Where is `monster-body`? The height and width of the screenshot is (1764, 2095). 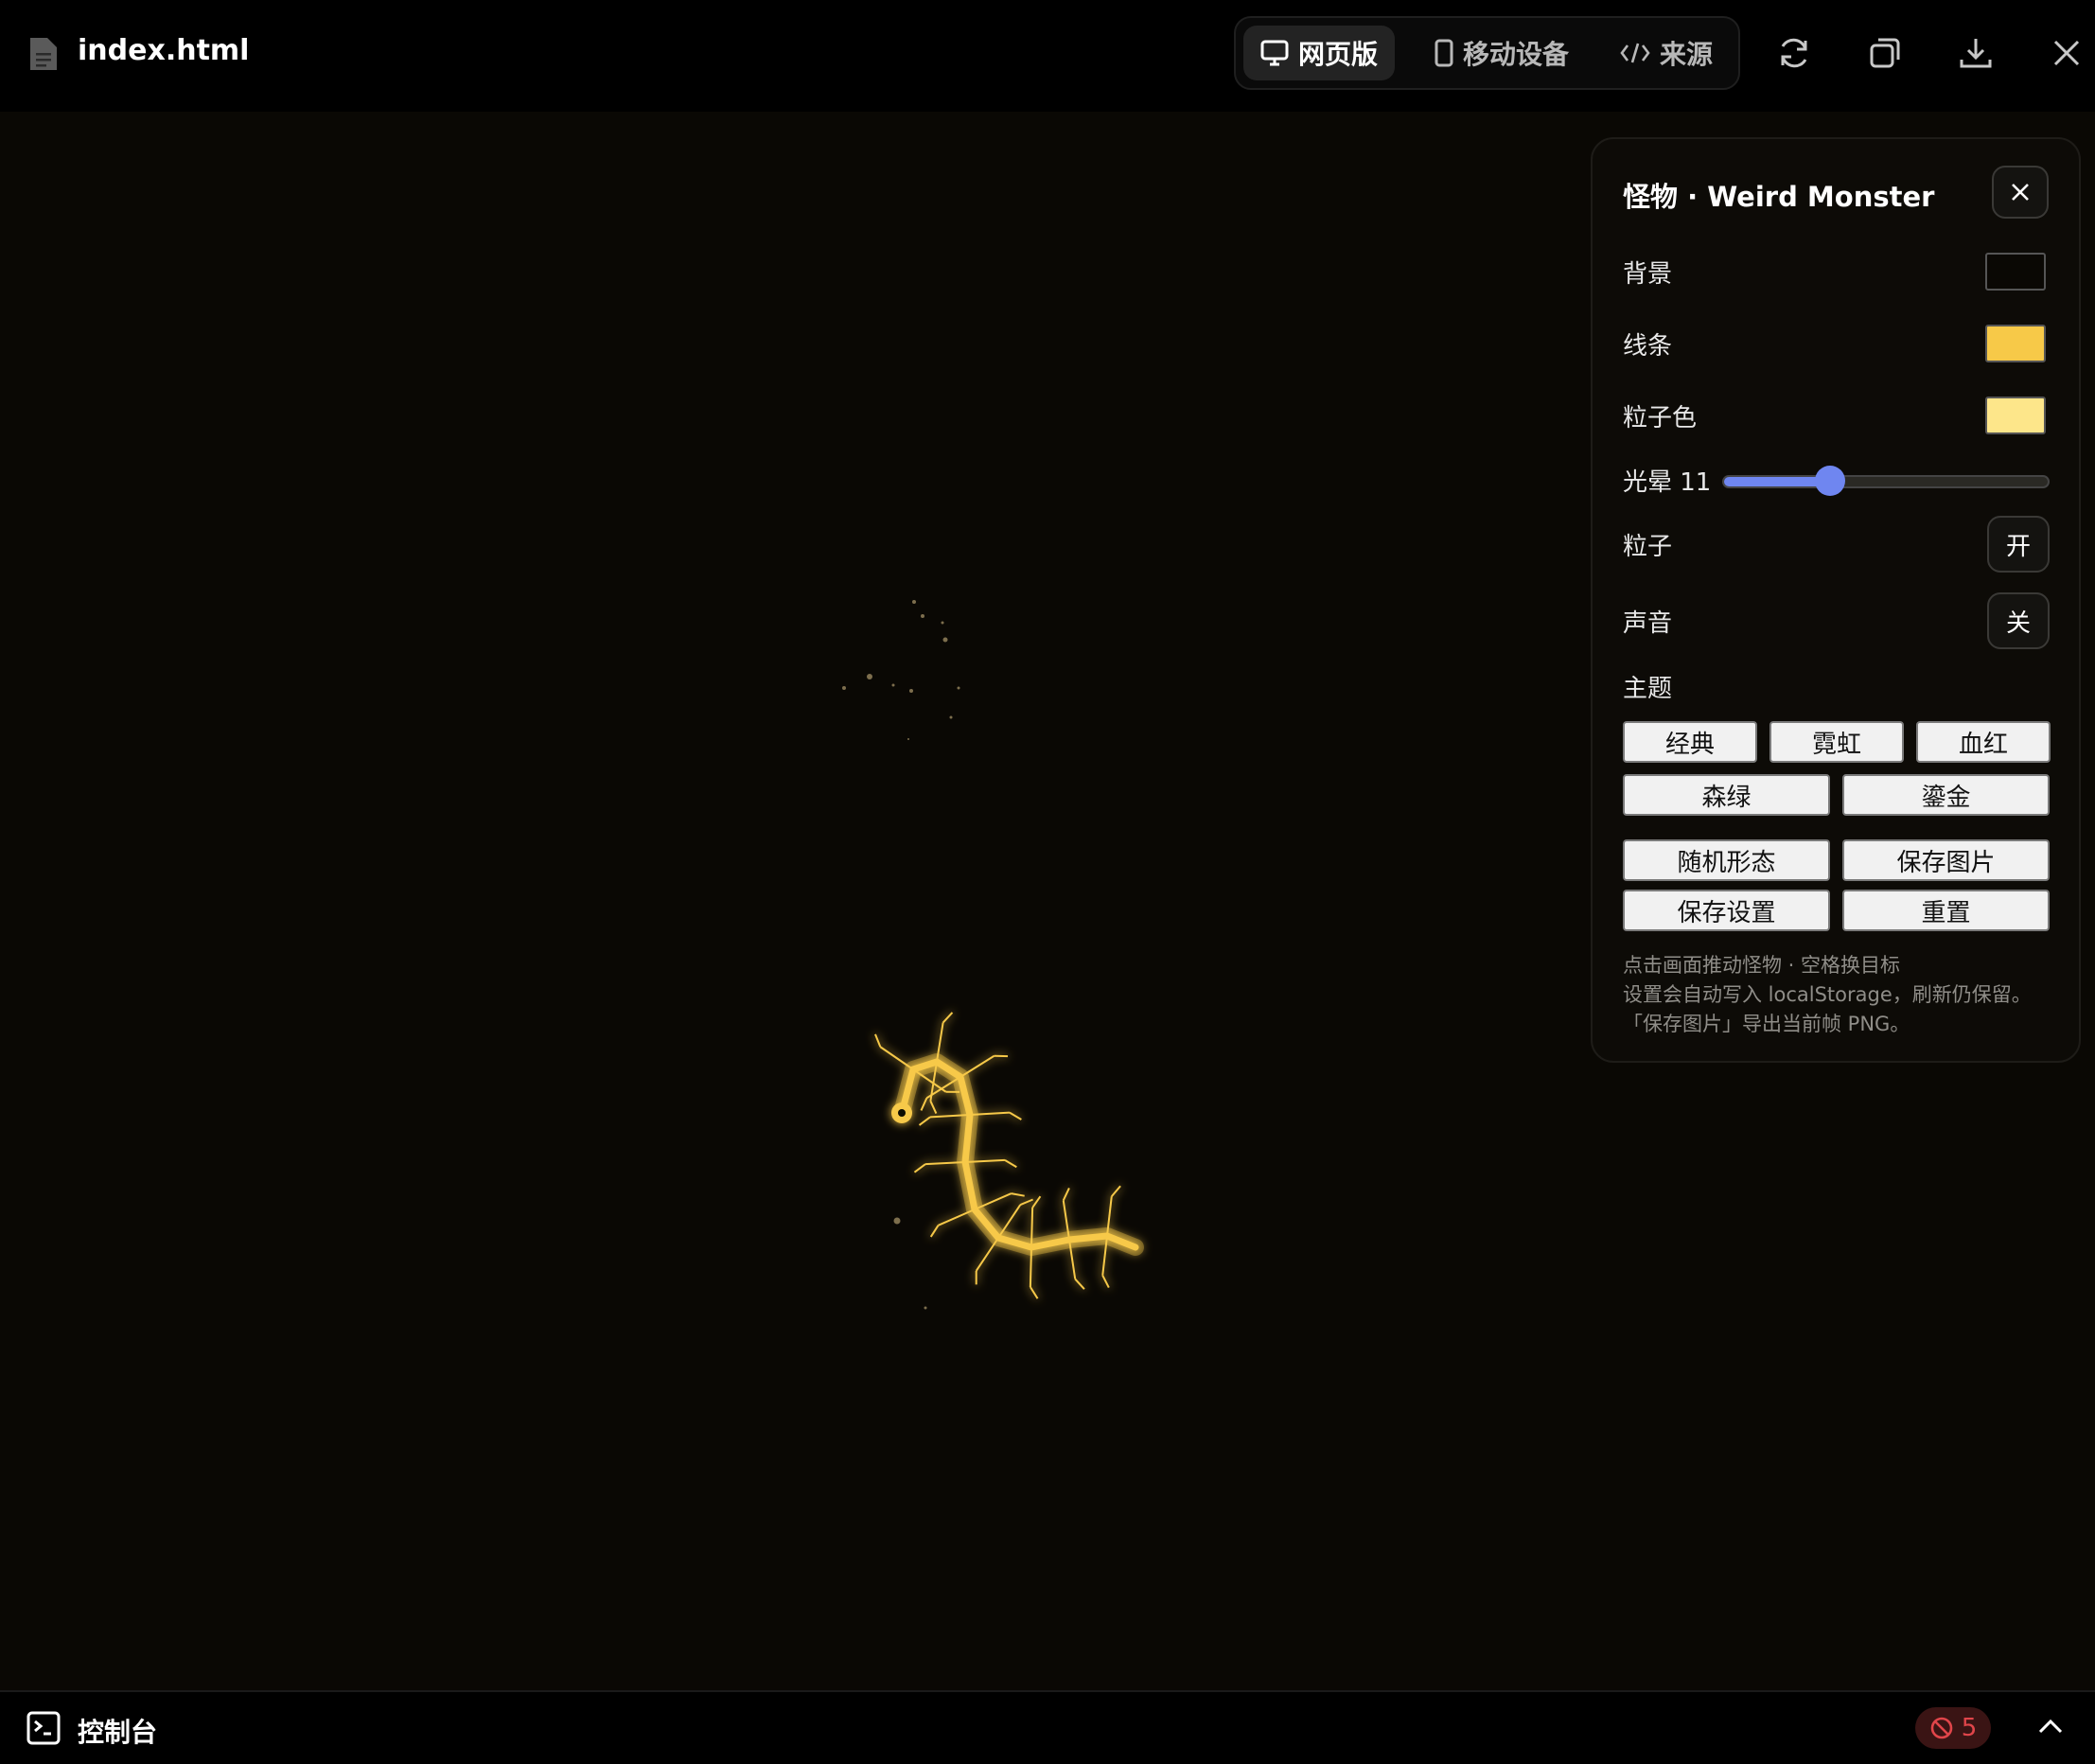
monster-body is located at coordinates (1009, 1155).